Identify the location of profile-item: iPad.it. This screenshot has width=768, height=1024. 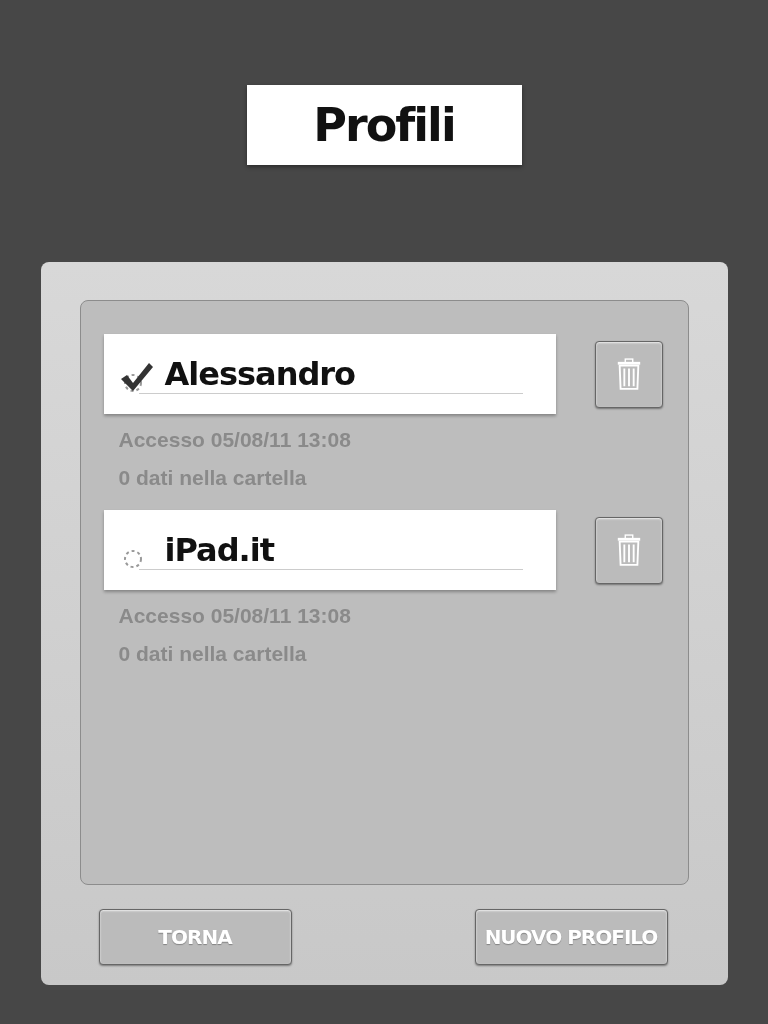
(329, 550).